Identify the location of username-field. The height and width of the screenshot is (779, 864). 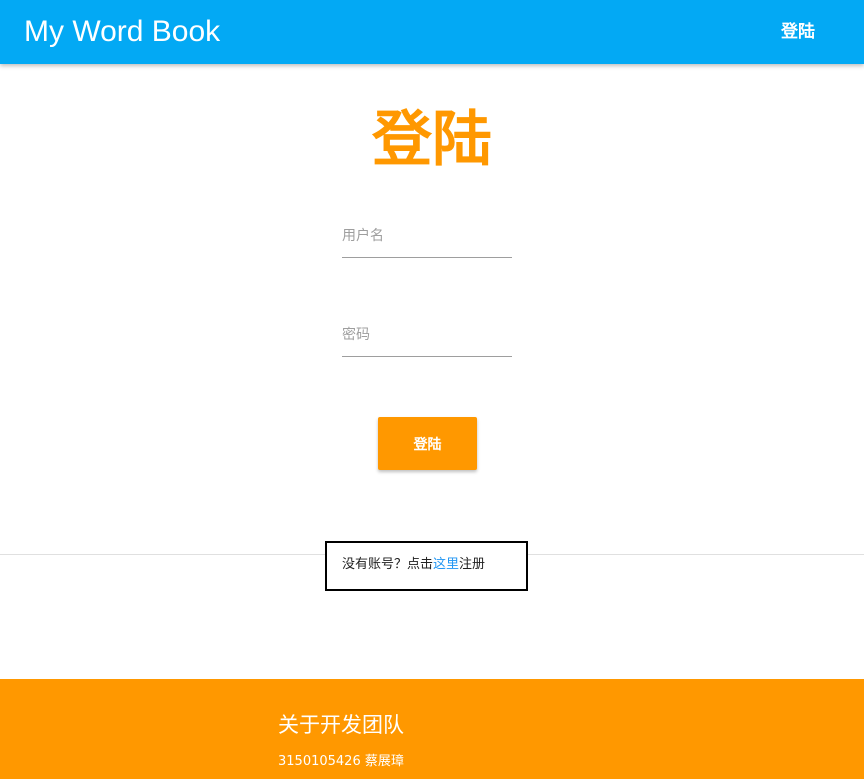
(427, 238).